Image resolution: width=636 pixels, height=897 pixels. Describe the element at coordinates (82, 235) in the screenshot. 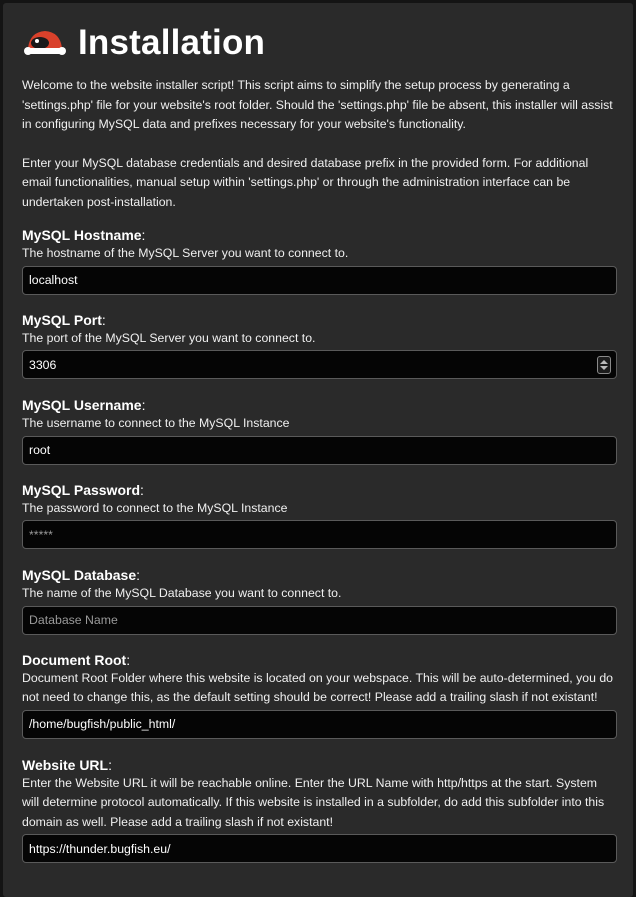

I see `field-label: MySQL Hostname` at that location.